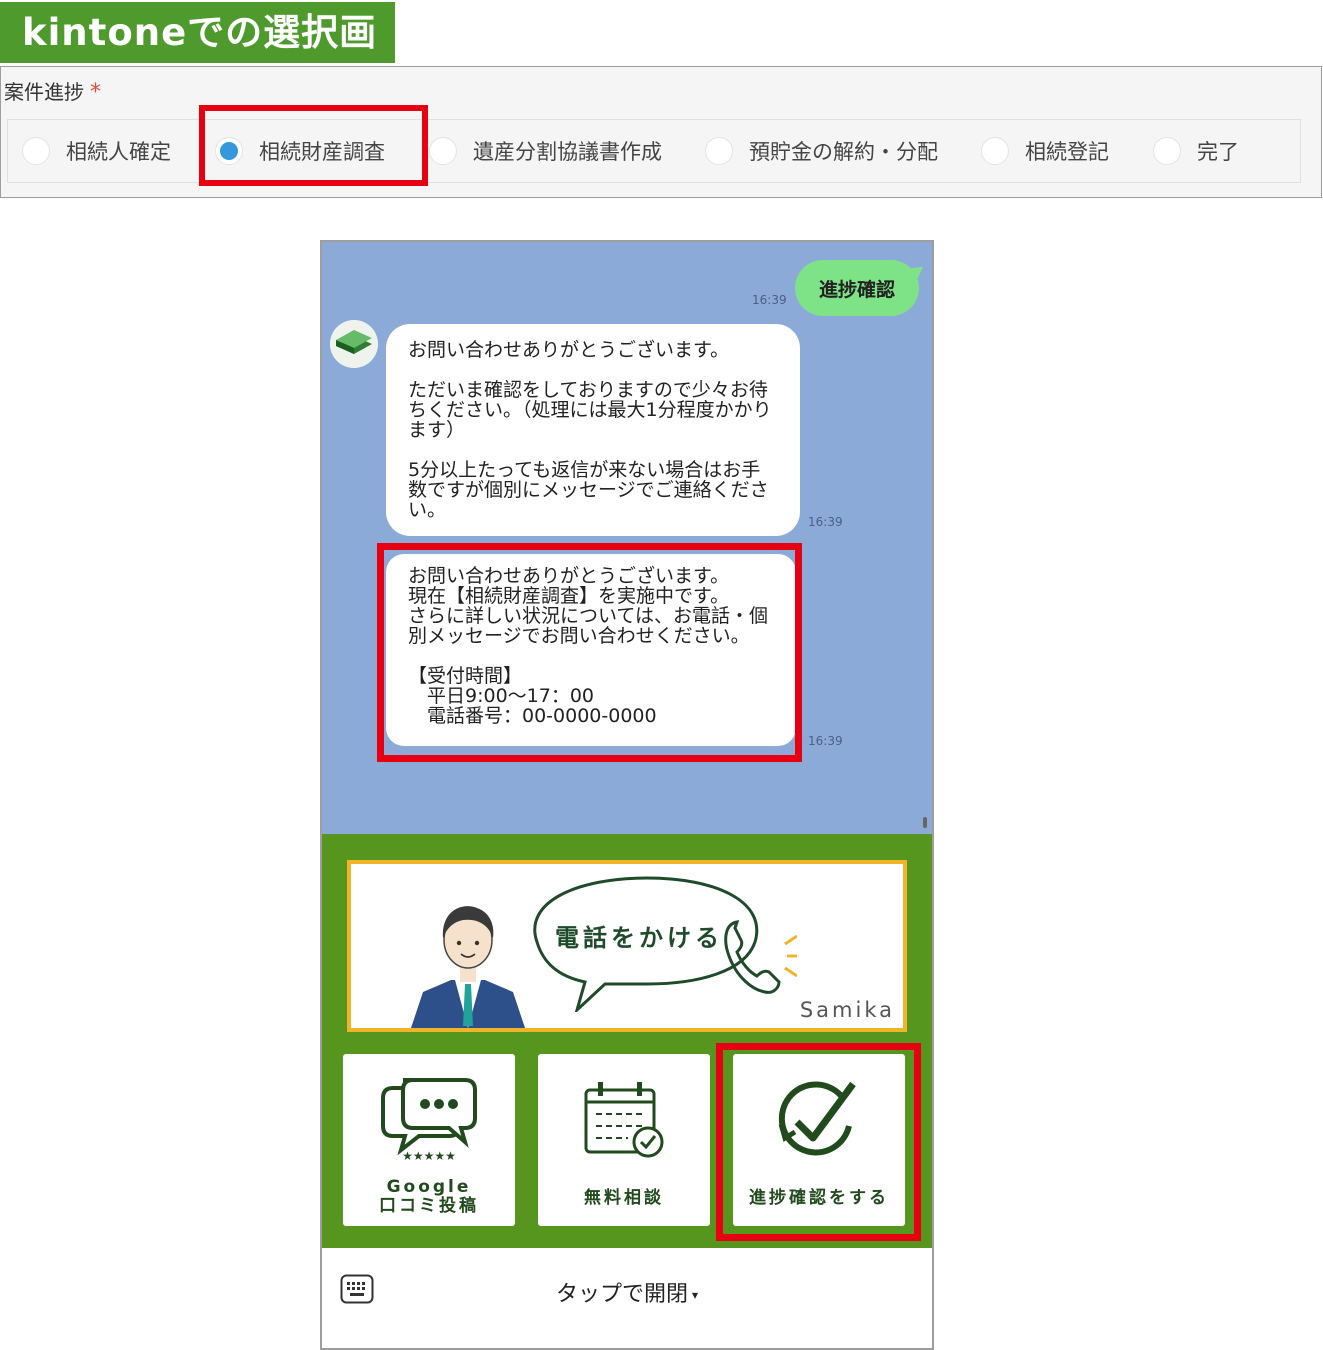 This screenshot has height=1350, width=1323. What do you see at coordinates (1196, 151) in the screenshot?
I see `radio-option-complete: 完了` at bounding box center [1196, 151].